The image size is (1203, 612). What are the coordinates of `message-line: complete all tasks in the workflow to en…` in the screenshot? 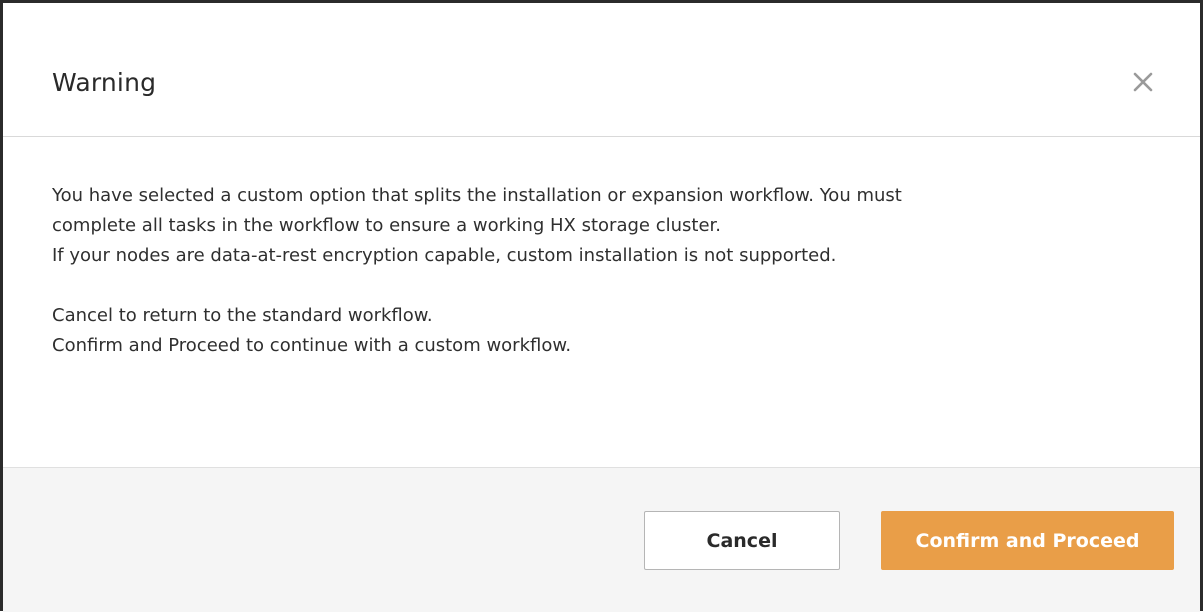 It's located at (386, 225).